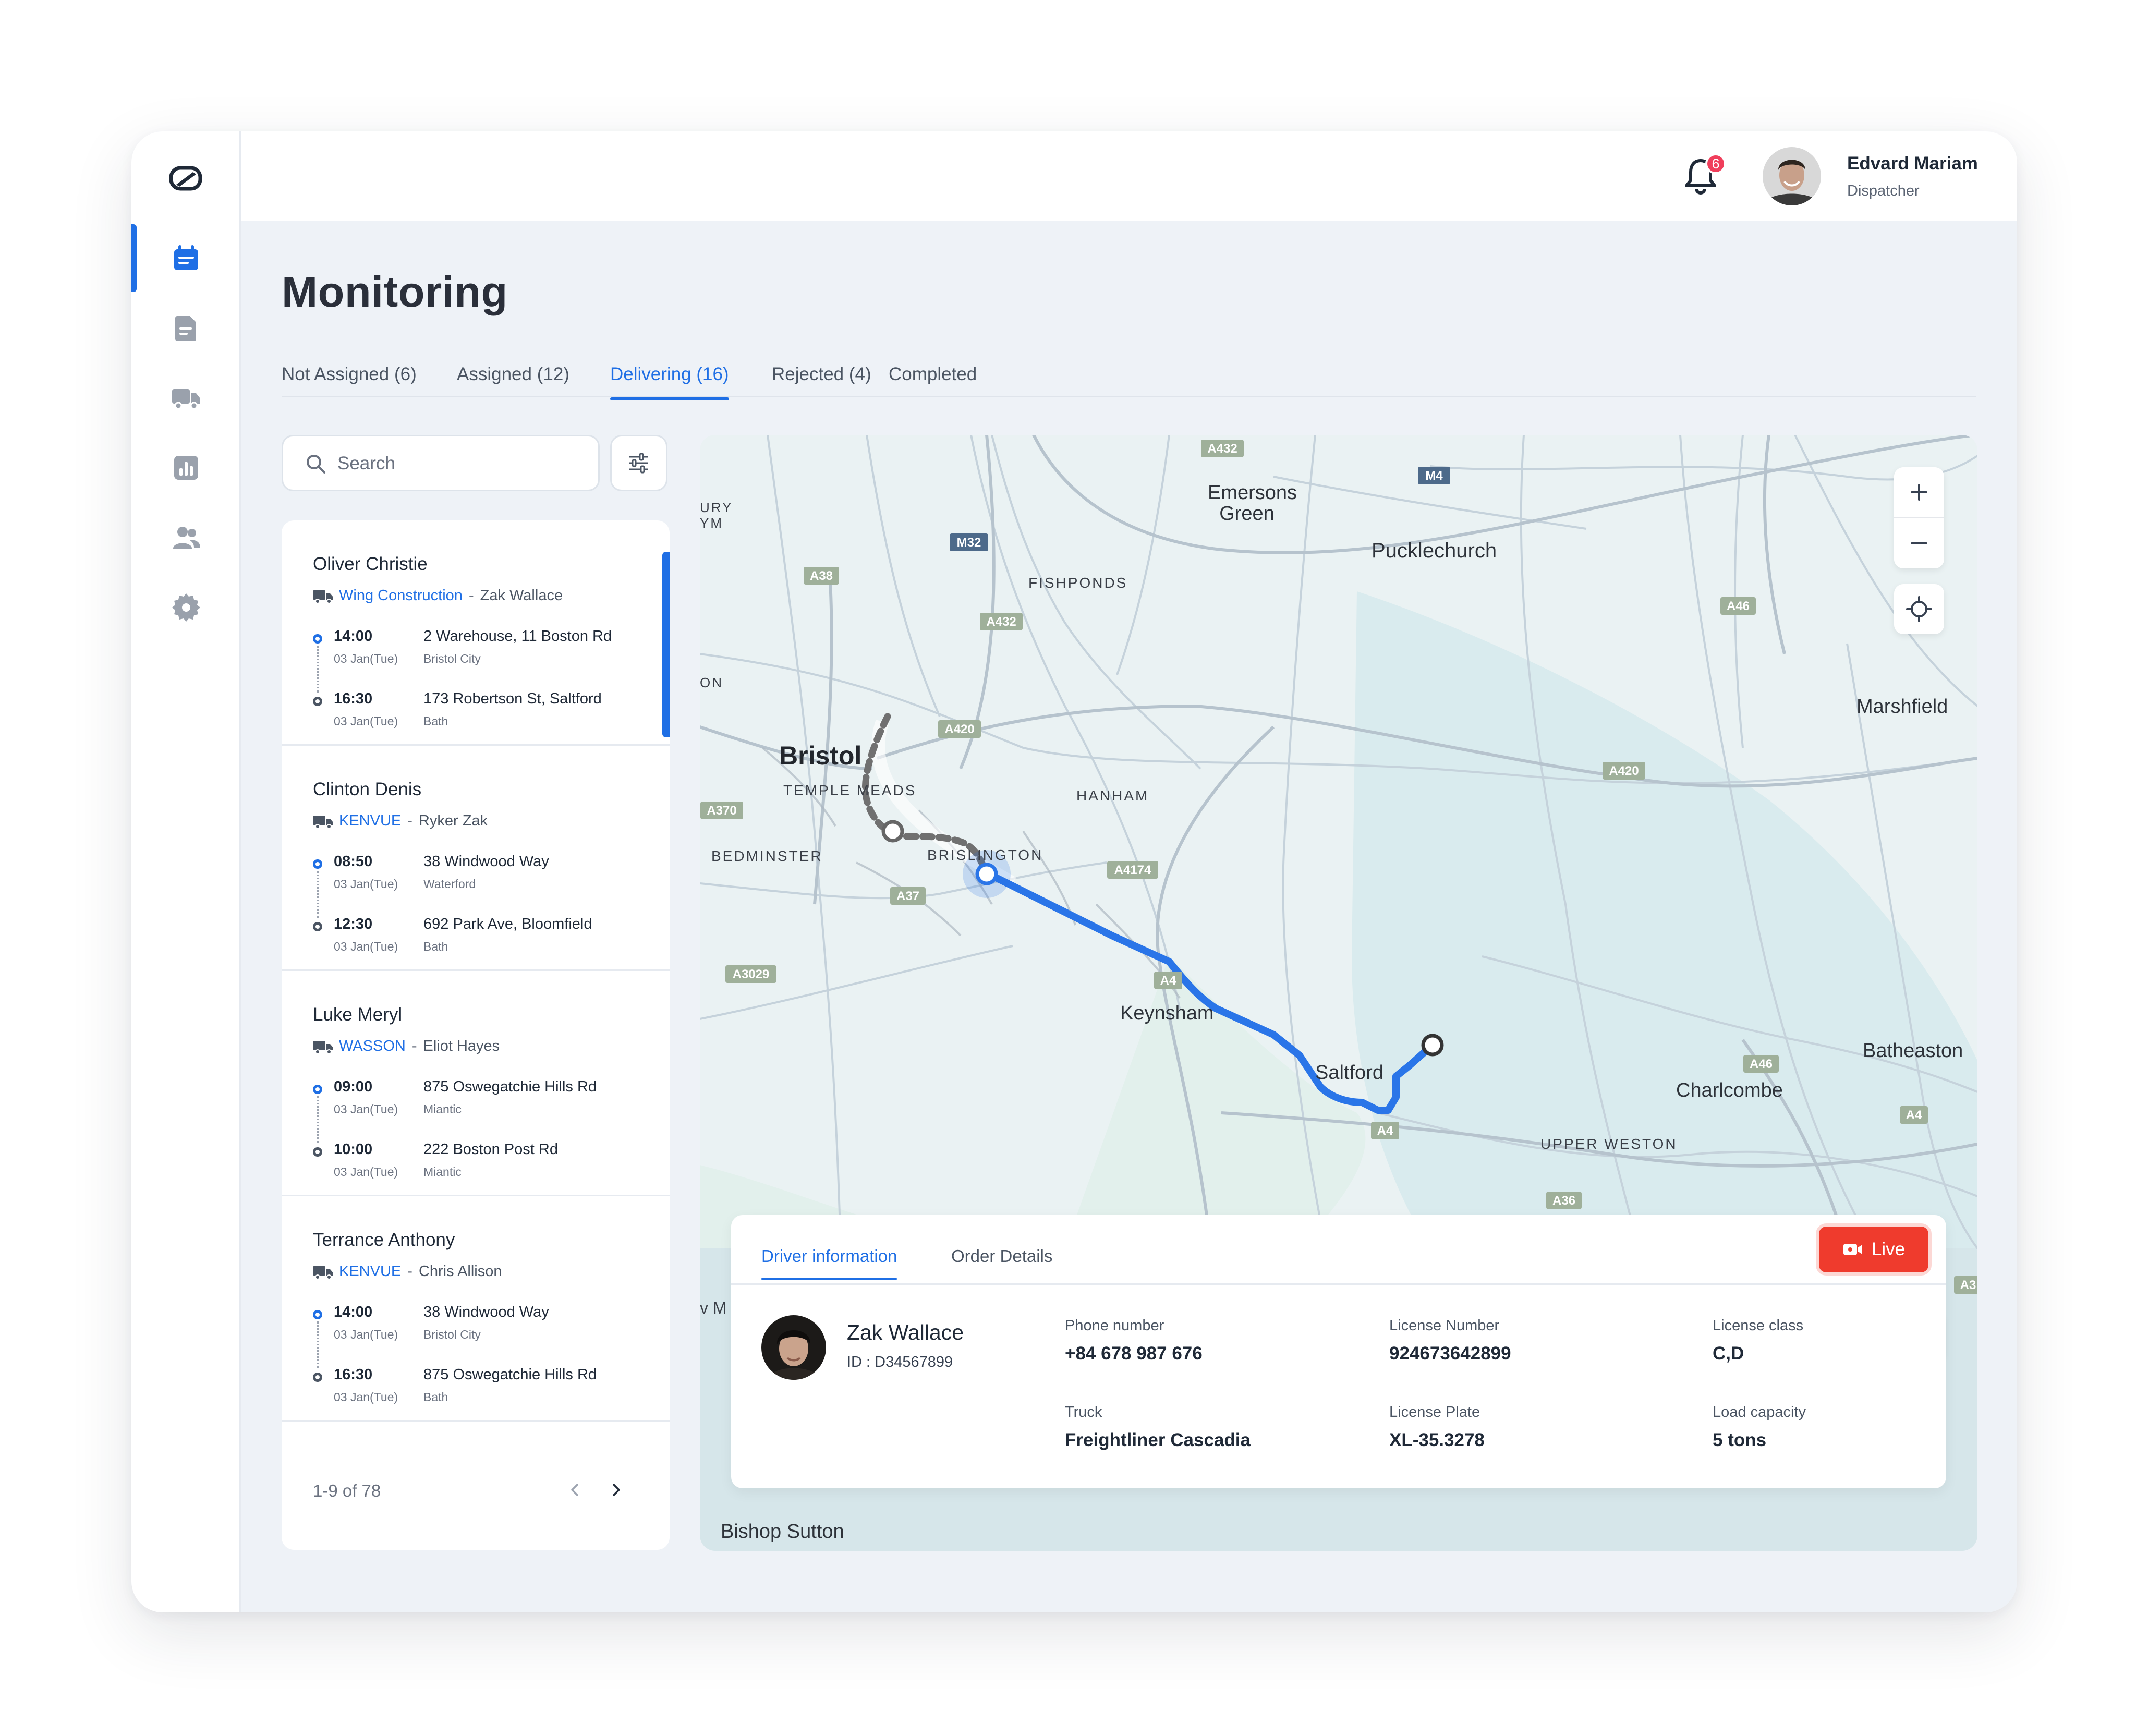  What do you see at coordinates (1609, 1144) in the screenshot?
I see `map-label: UPPER WESTON` at bounding box center [1609, 1144].